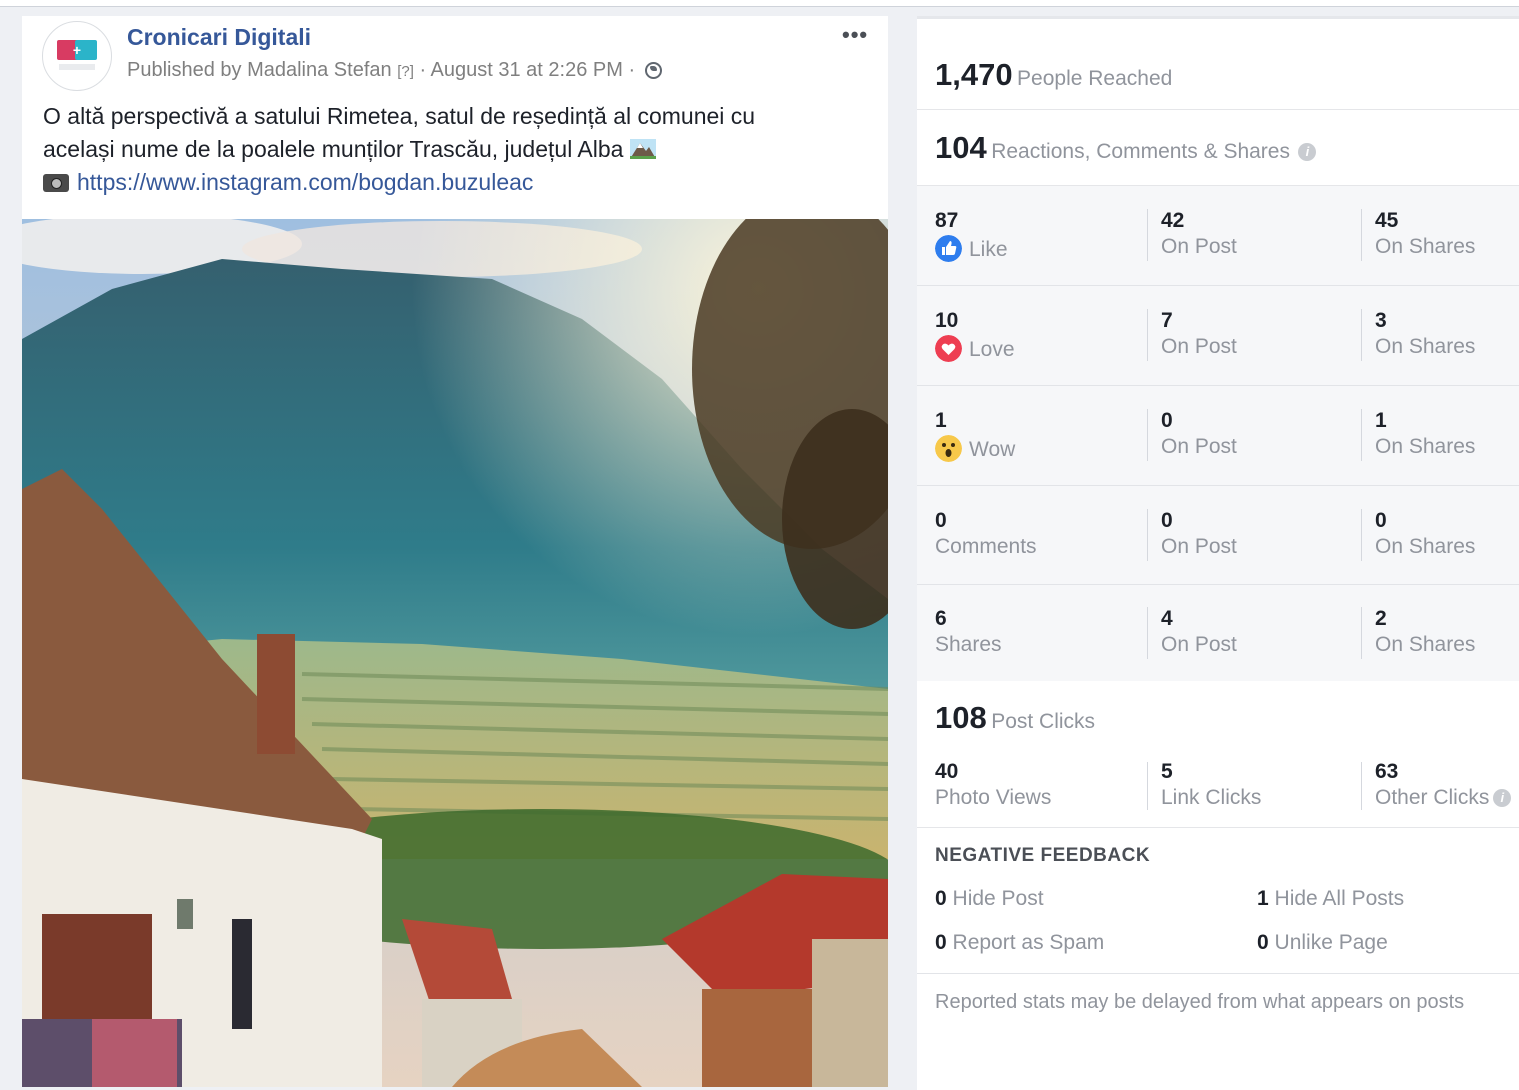 Image resolution: width=1519 pixels, height=1090 pixels. Describe the element at coordinates (941, 420) in the screenshot. I see `wow-count: 1` at that location.